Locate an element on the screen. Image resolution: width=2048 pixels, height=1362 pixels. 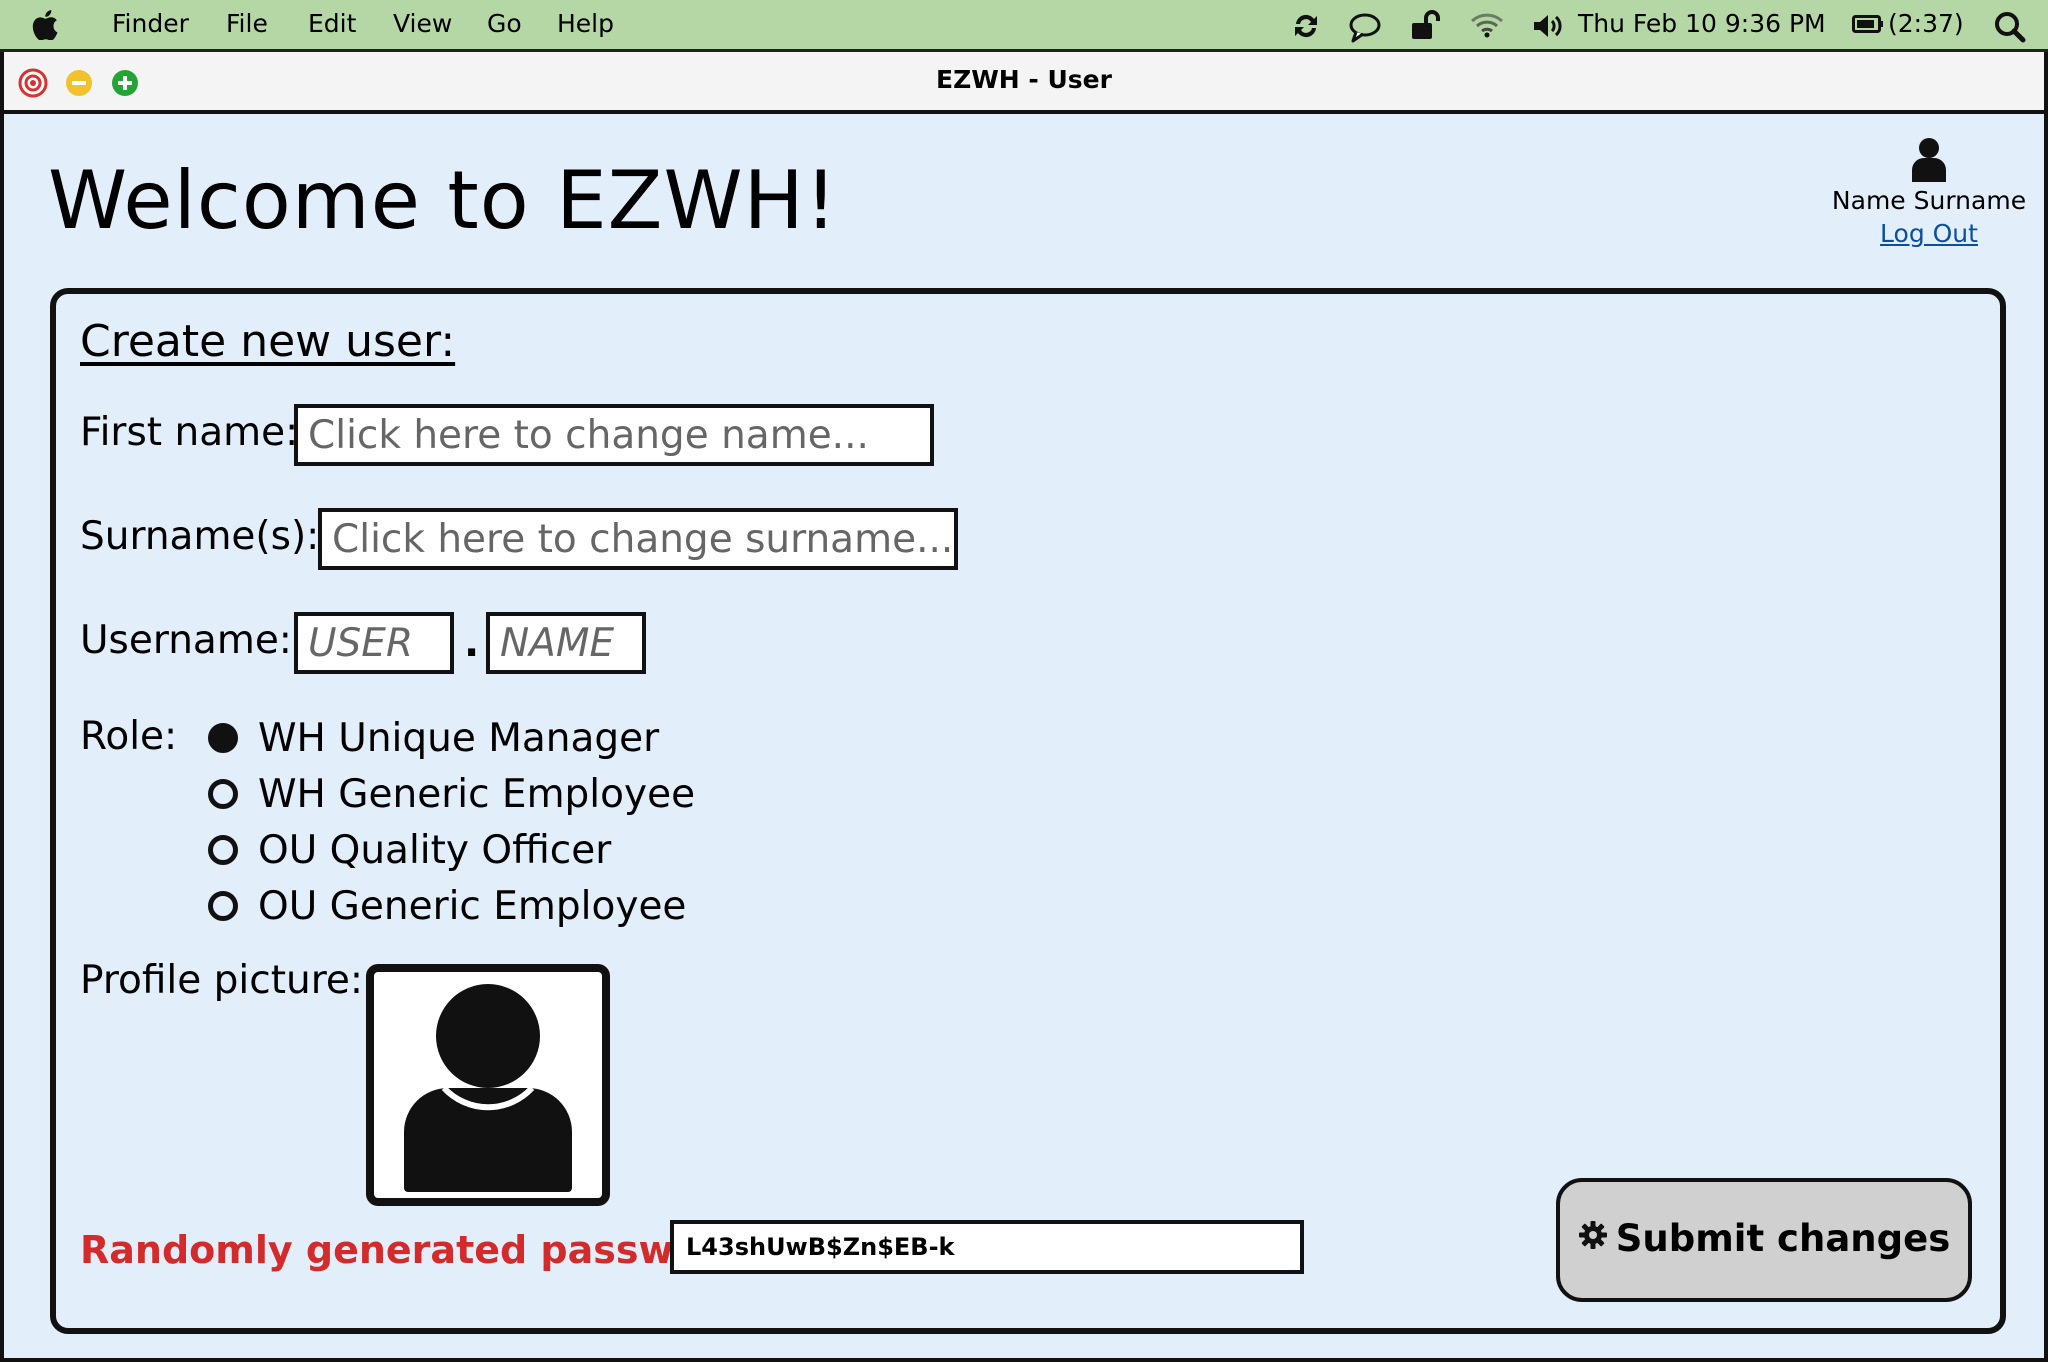
password-field: L43shUwB$Zn$EB-k is located at coordinates (987, 1247).